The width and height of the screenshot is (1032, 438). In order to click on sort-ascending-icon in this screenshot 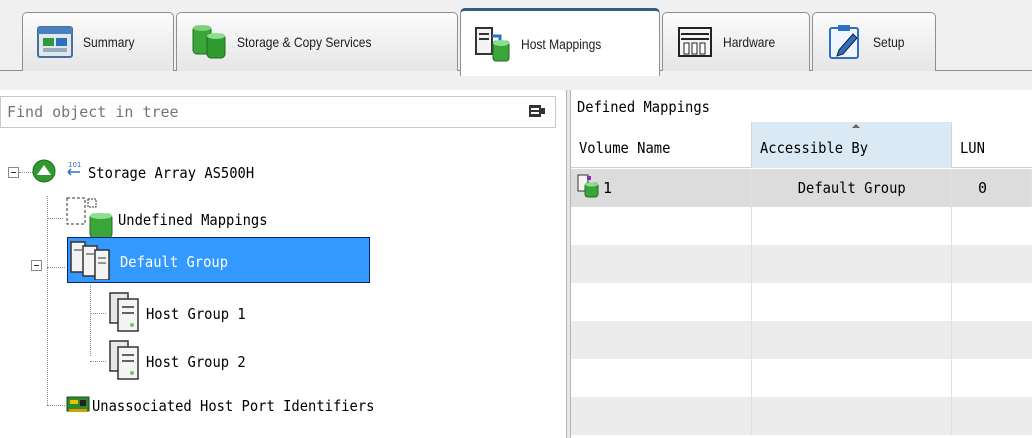, I will do `click(855, 126)`.